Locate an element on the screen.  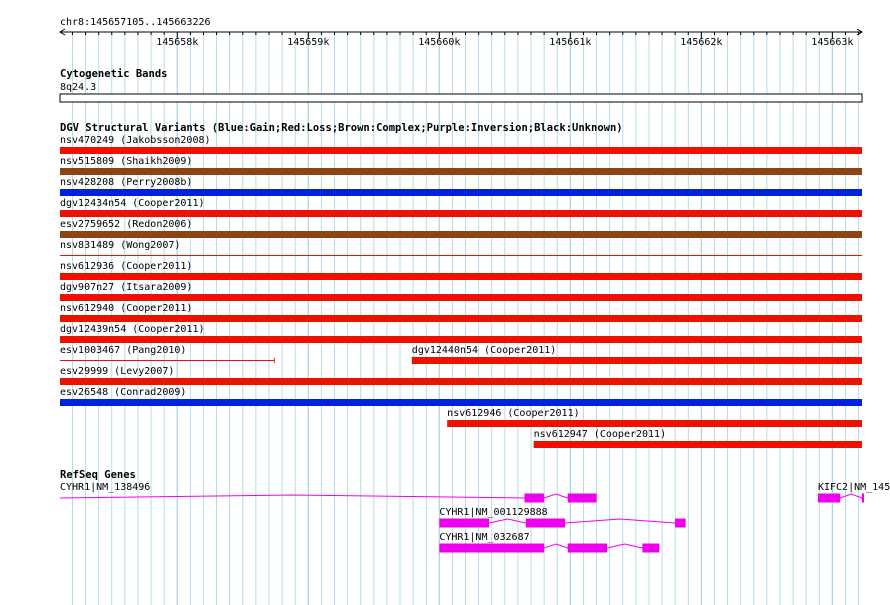
ruler-tick-label: 145659k is located at coordinates (308, 42).